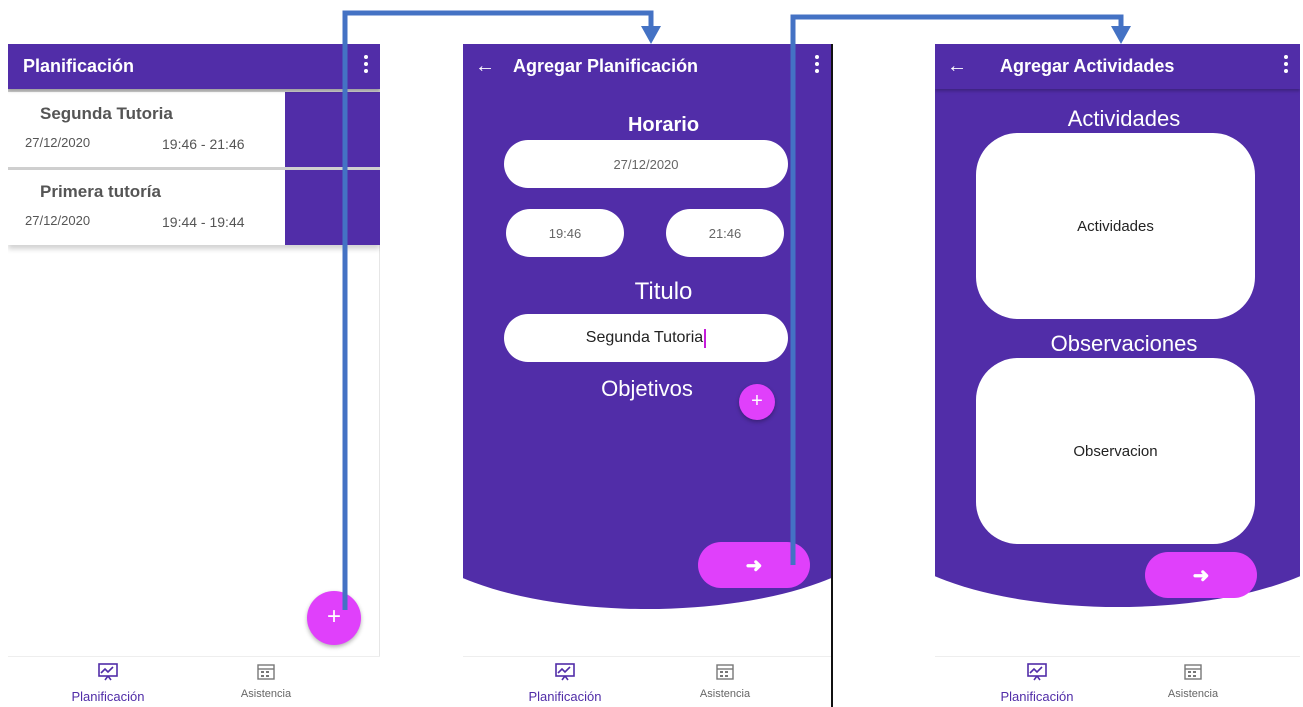  What do you see at coordinates (194, 207) in the screenshot?
I see `list-item: Primera tutoría 27/12/2020 19:44 - 19:44` at bounding box center [194, 207].